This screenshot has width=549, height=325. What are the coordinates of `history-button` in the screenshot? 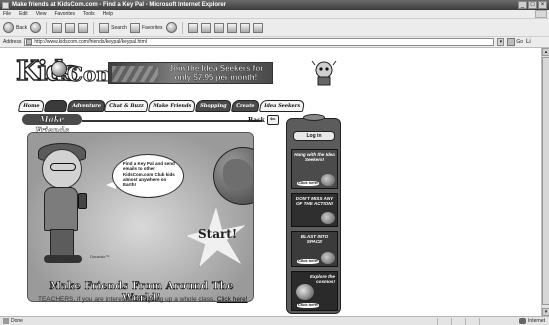 It's located at (192, 27).